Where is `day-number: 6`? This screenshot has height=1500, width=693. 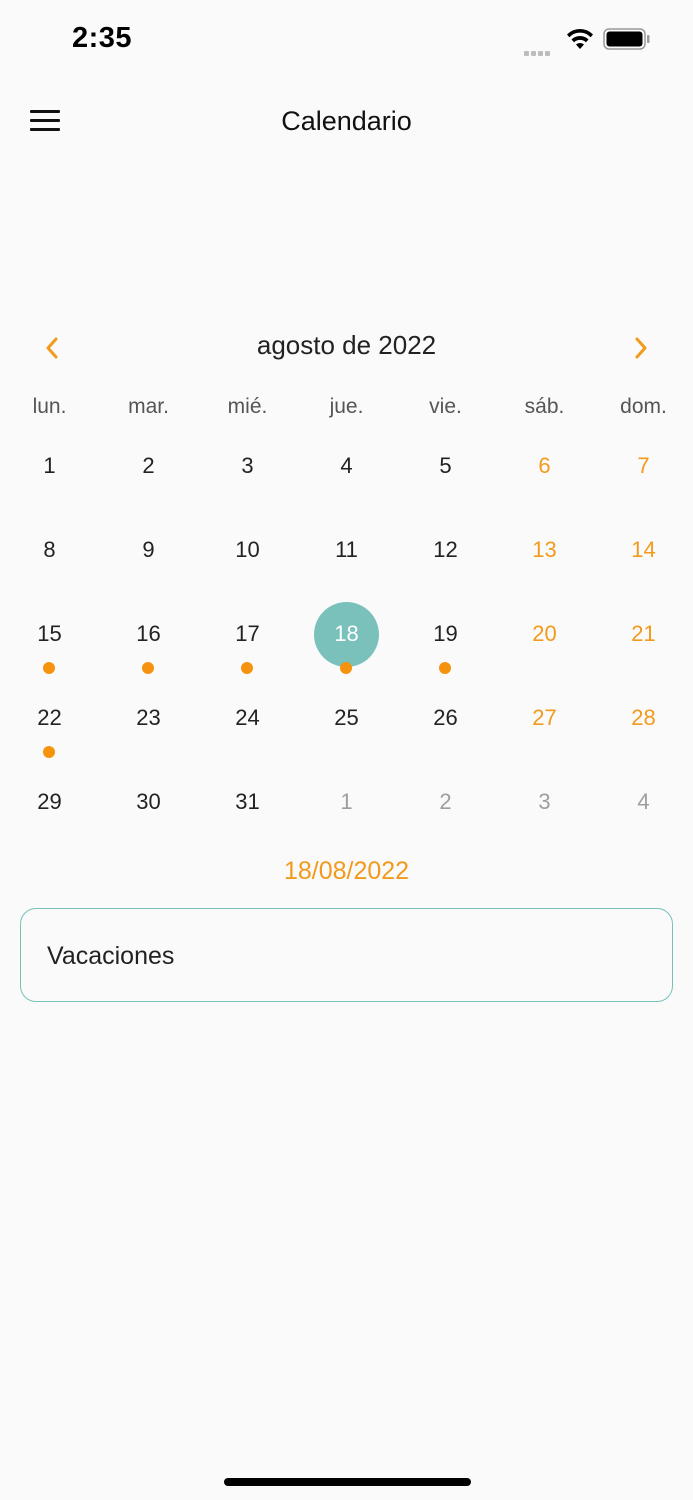
day-number: 6 is located at coordinates (544, 465).